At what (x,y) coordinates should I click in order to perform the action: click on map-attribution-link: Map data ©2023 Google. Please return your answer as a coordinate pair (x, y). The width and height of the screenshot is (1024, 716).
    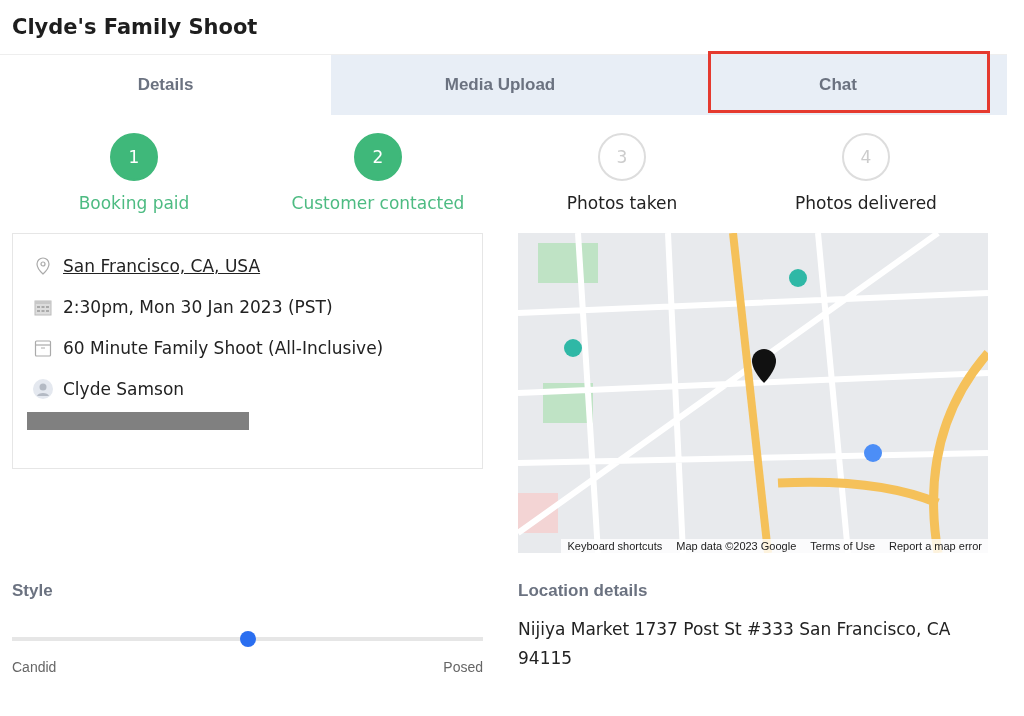
    Looking at the image, I should click on (736, 546).